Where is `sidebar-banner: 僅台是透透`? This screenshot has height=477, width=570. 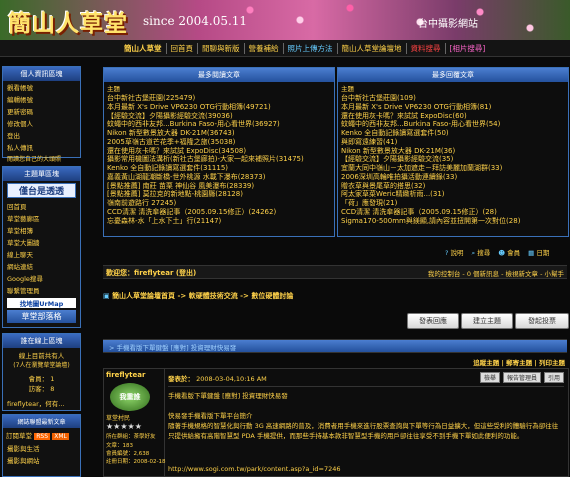
sidebar-banner: 僅台是透透 is located at coordinates (41, 190).